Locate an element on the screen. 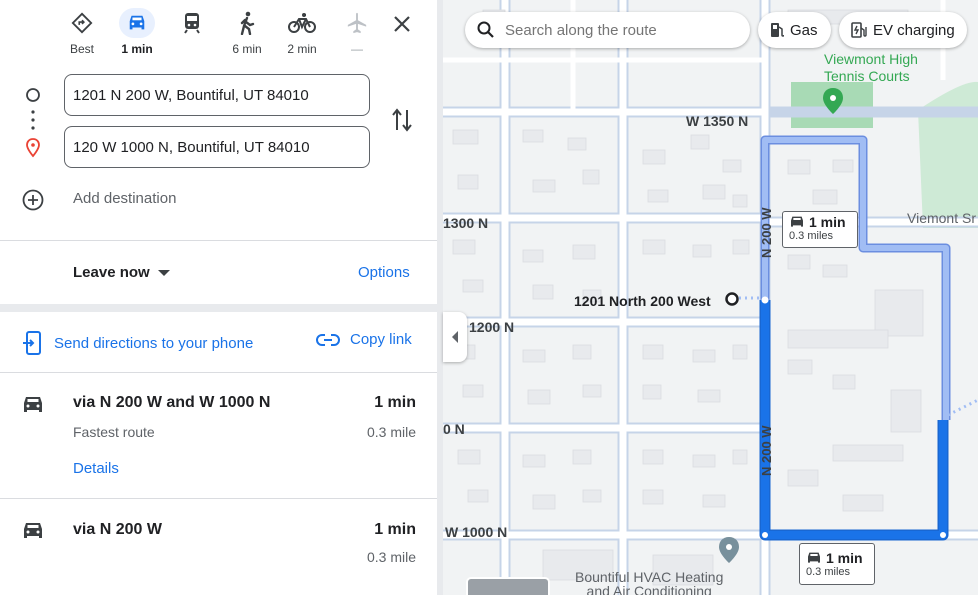 Image resolution: width=978 pixels, height=595 pixels. mode-driving: 1 min is located at coordinates (137, 32).